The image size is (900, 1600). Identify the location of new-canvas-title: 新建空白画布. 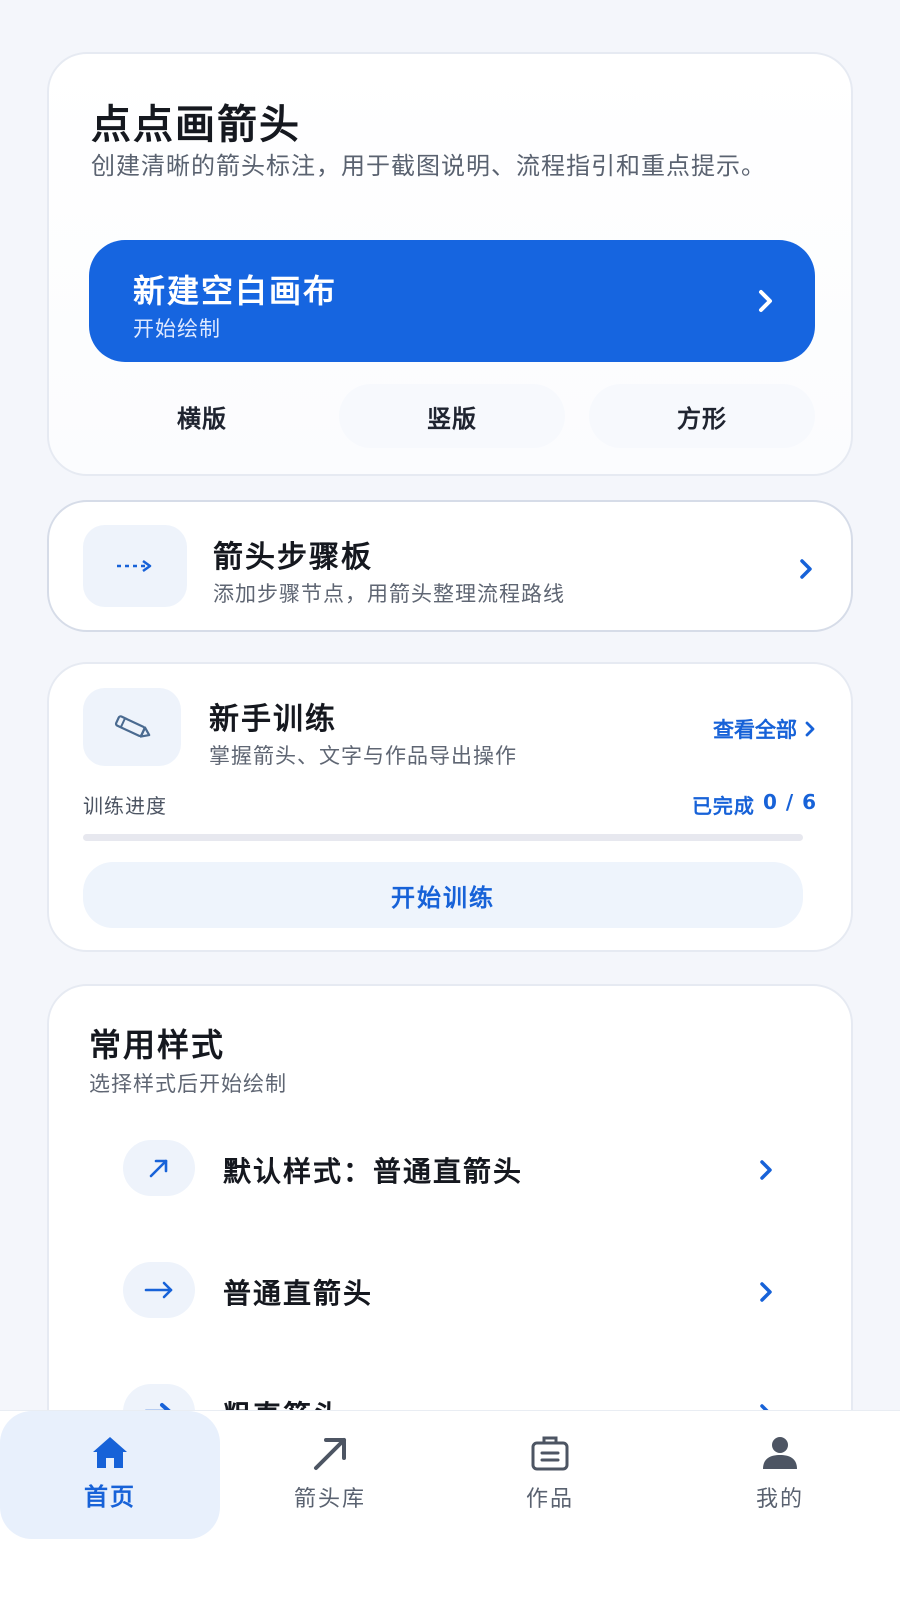
(235, 291).